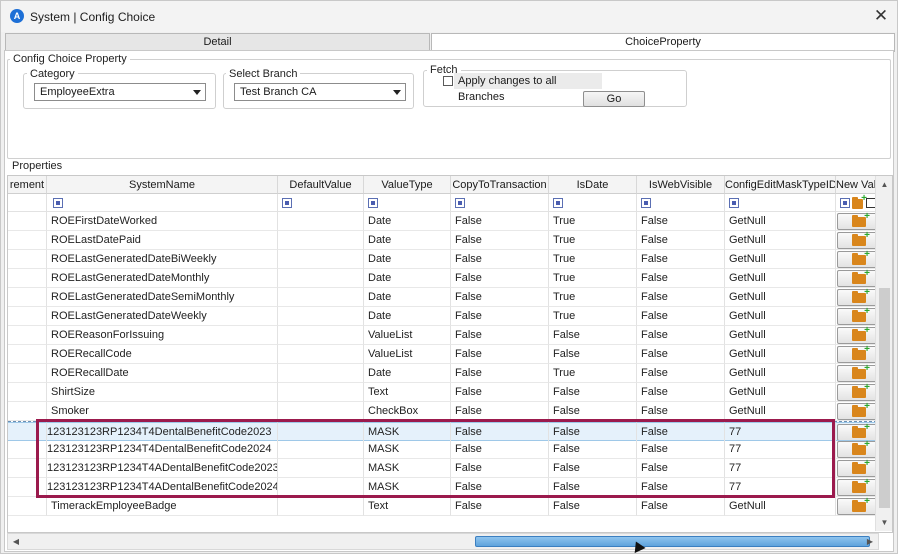 Image resolution: width=898 pixels, height=554 pixels. Describe the element at coordinates (443, 541) in the screenshot. I see `horizontal-scrollbar: ◀ ▶` at that location.